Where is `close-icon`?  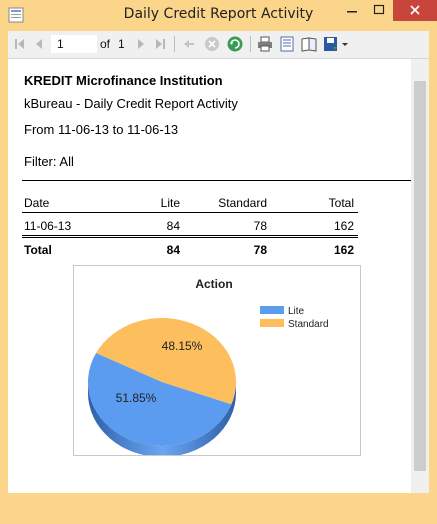 close-icon is located at coordinates (415, 10).